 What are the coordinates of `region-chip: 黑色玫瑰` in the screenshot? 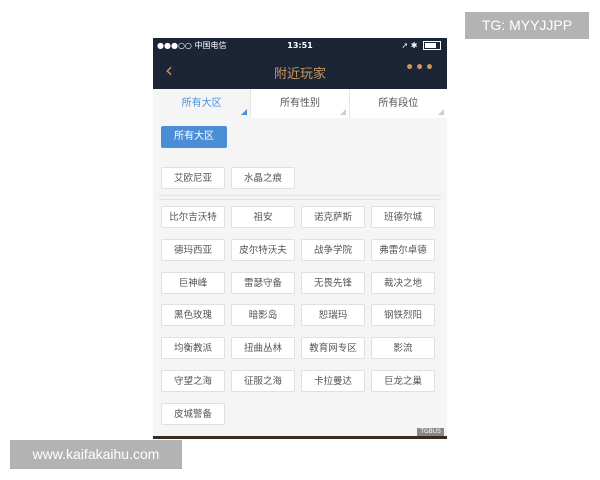 It's located at (193, 315).